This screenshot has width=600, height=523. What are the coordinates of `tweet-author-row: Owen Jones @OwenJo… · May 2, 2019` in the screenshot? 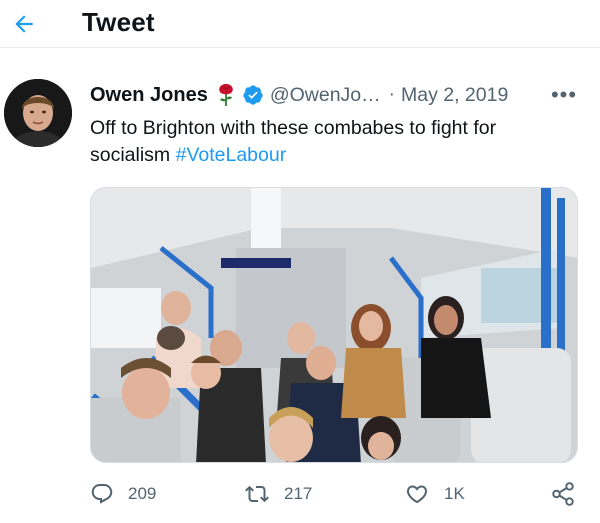 It's located at (299, 95).